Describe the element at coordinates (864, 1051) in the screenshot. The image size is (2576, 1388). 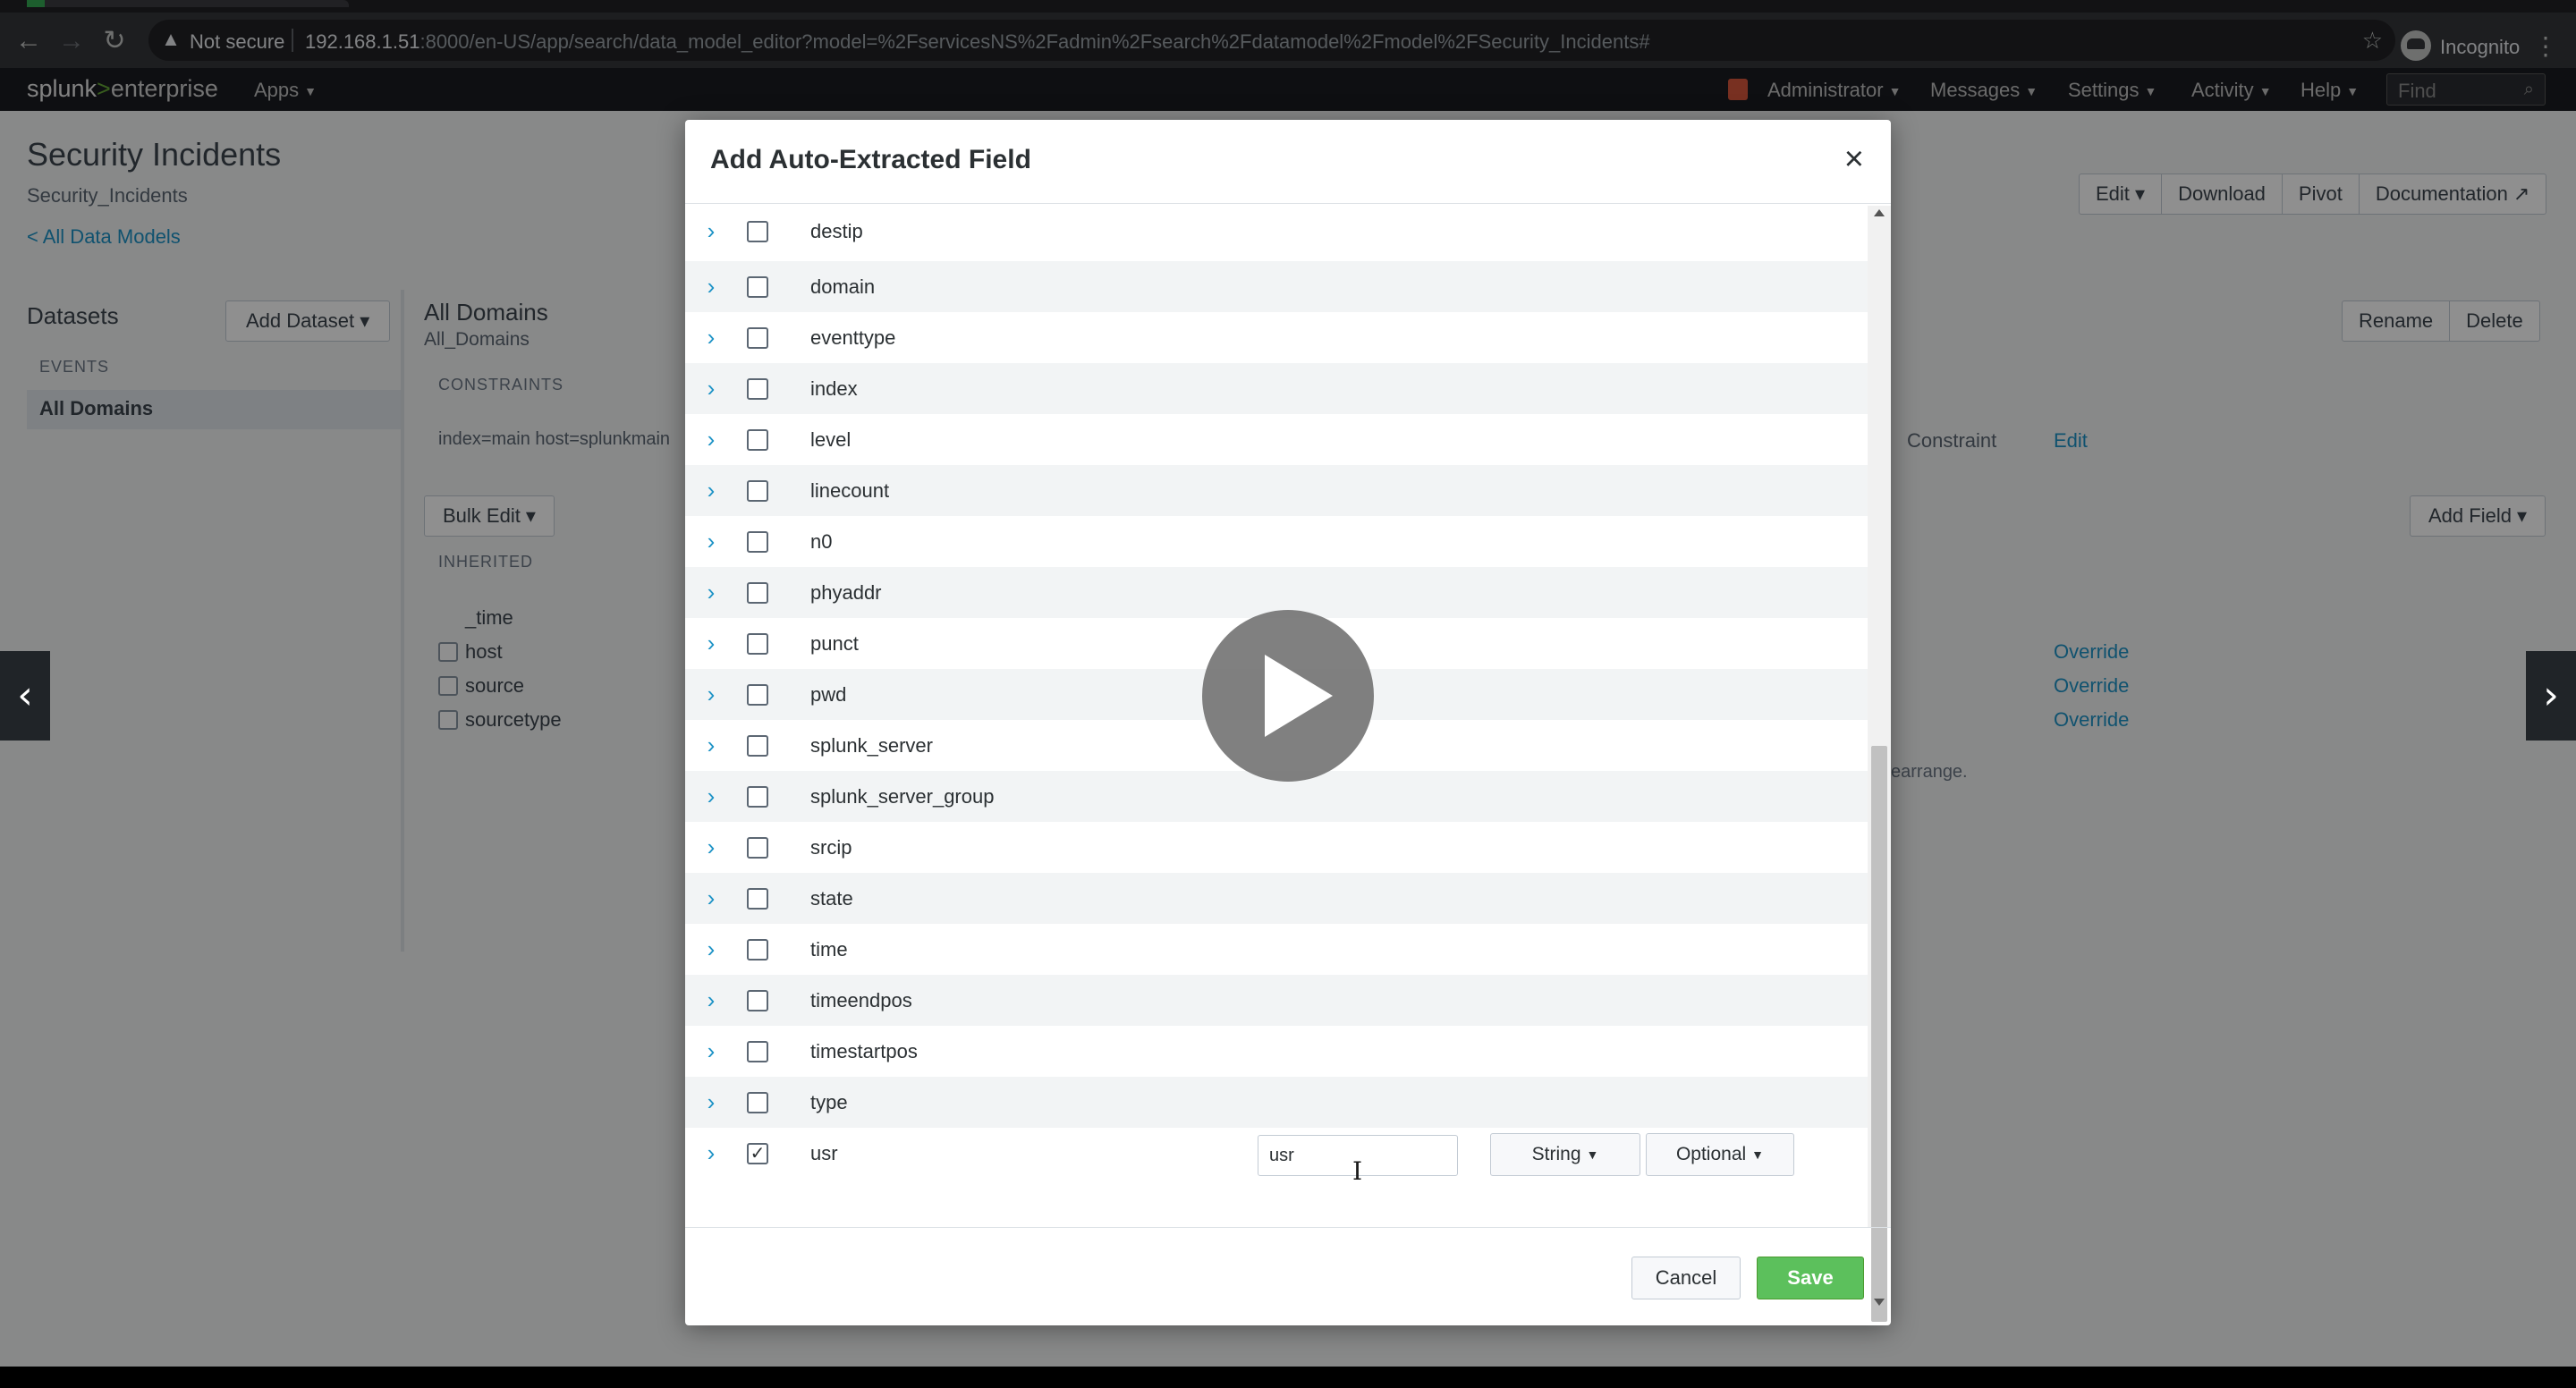
I see `field-name: timestartpos` at that location.